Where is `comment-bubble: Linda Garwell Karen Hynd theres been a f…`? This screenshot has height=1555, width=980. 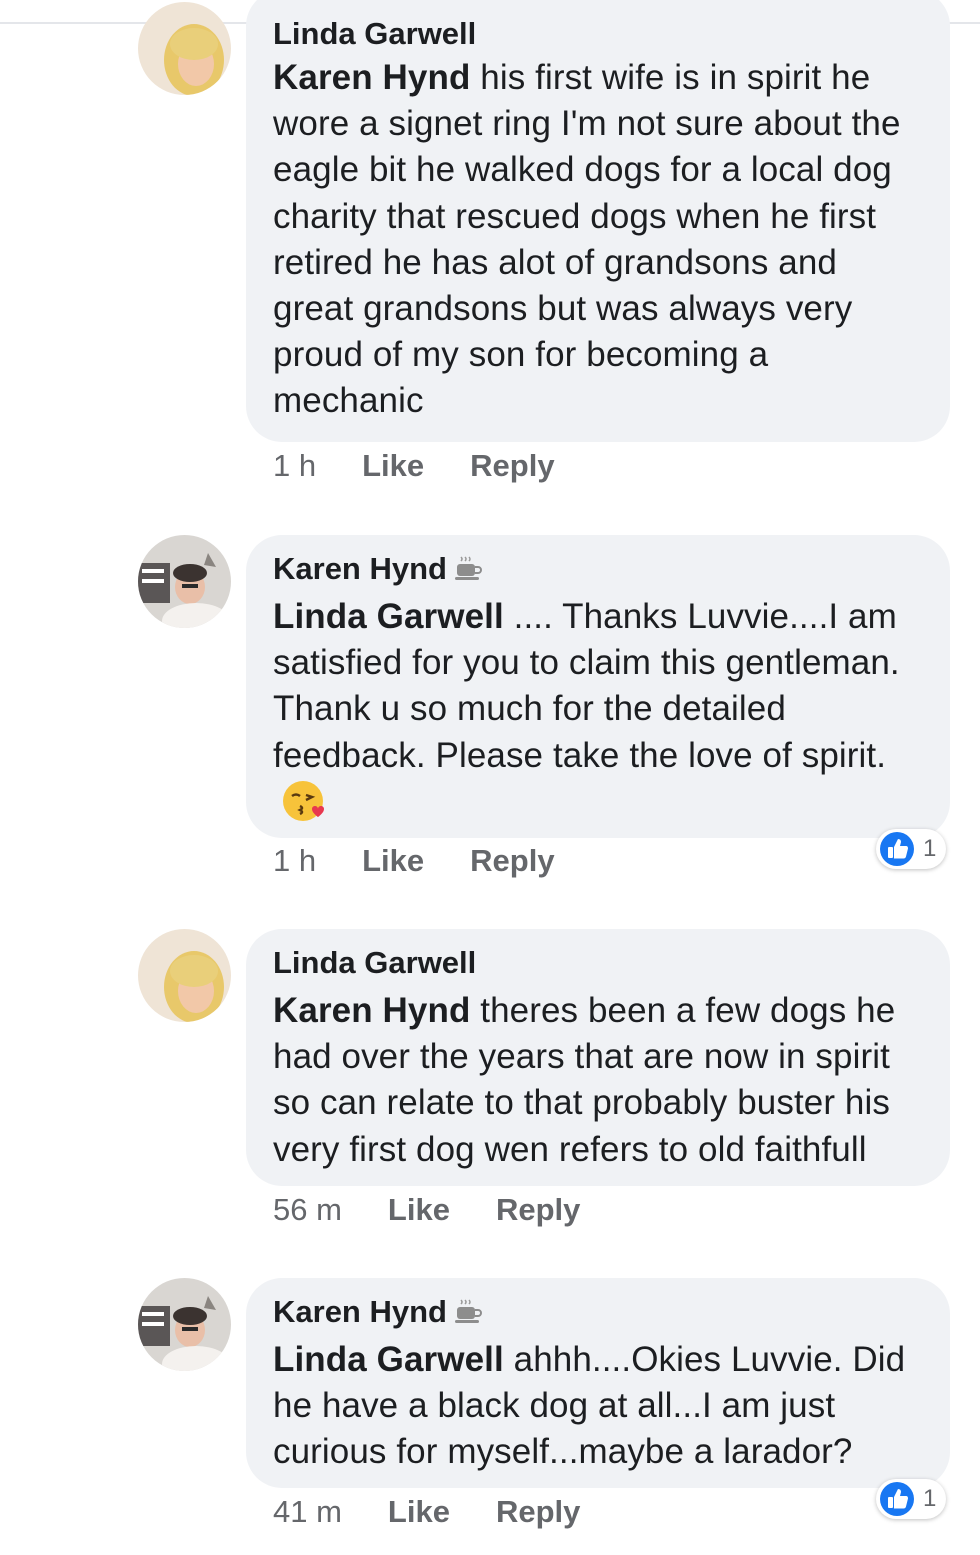
comment-bubble: Linda Garwell Karen Hynd theres been a f… is located at coordinates (598, 1057).